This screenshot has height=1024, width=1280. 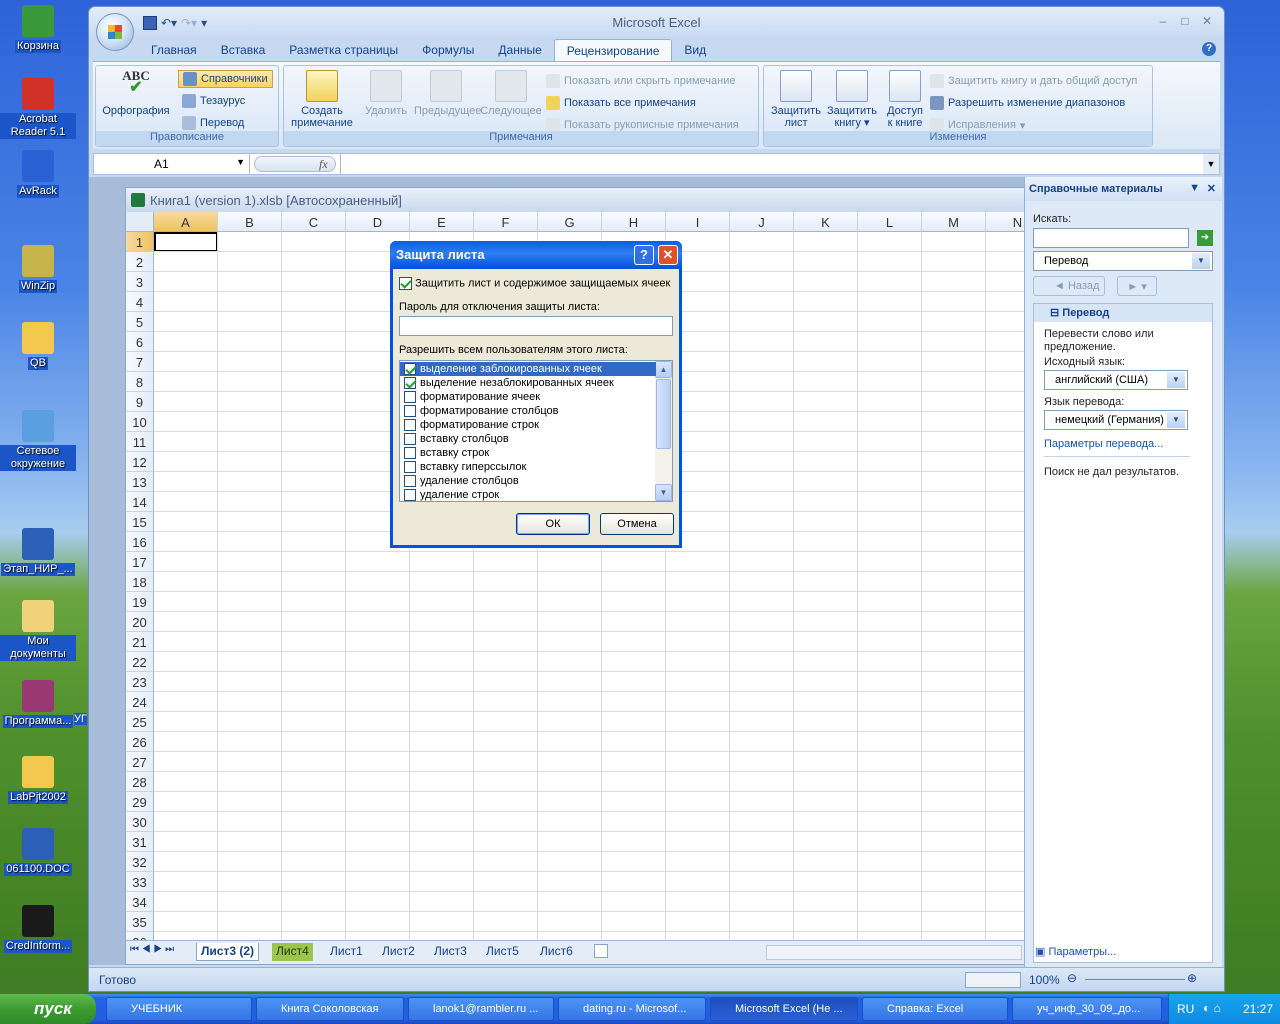 I want to click on row-header: 9, so click(x=140, y=402).